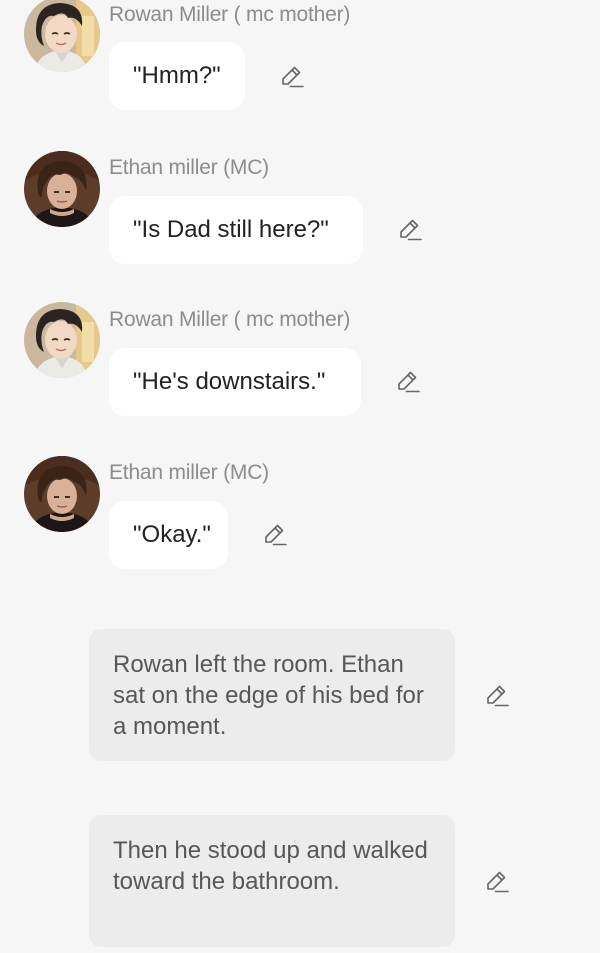  What do you see at coordinates (236, 230) in the screenshot?
I see `message-bubble: "Is Dad still here?"` at bounding box center [236, 230].